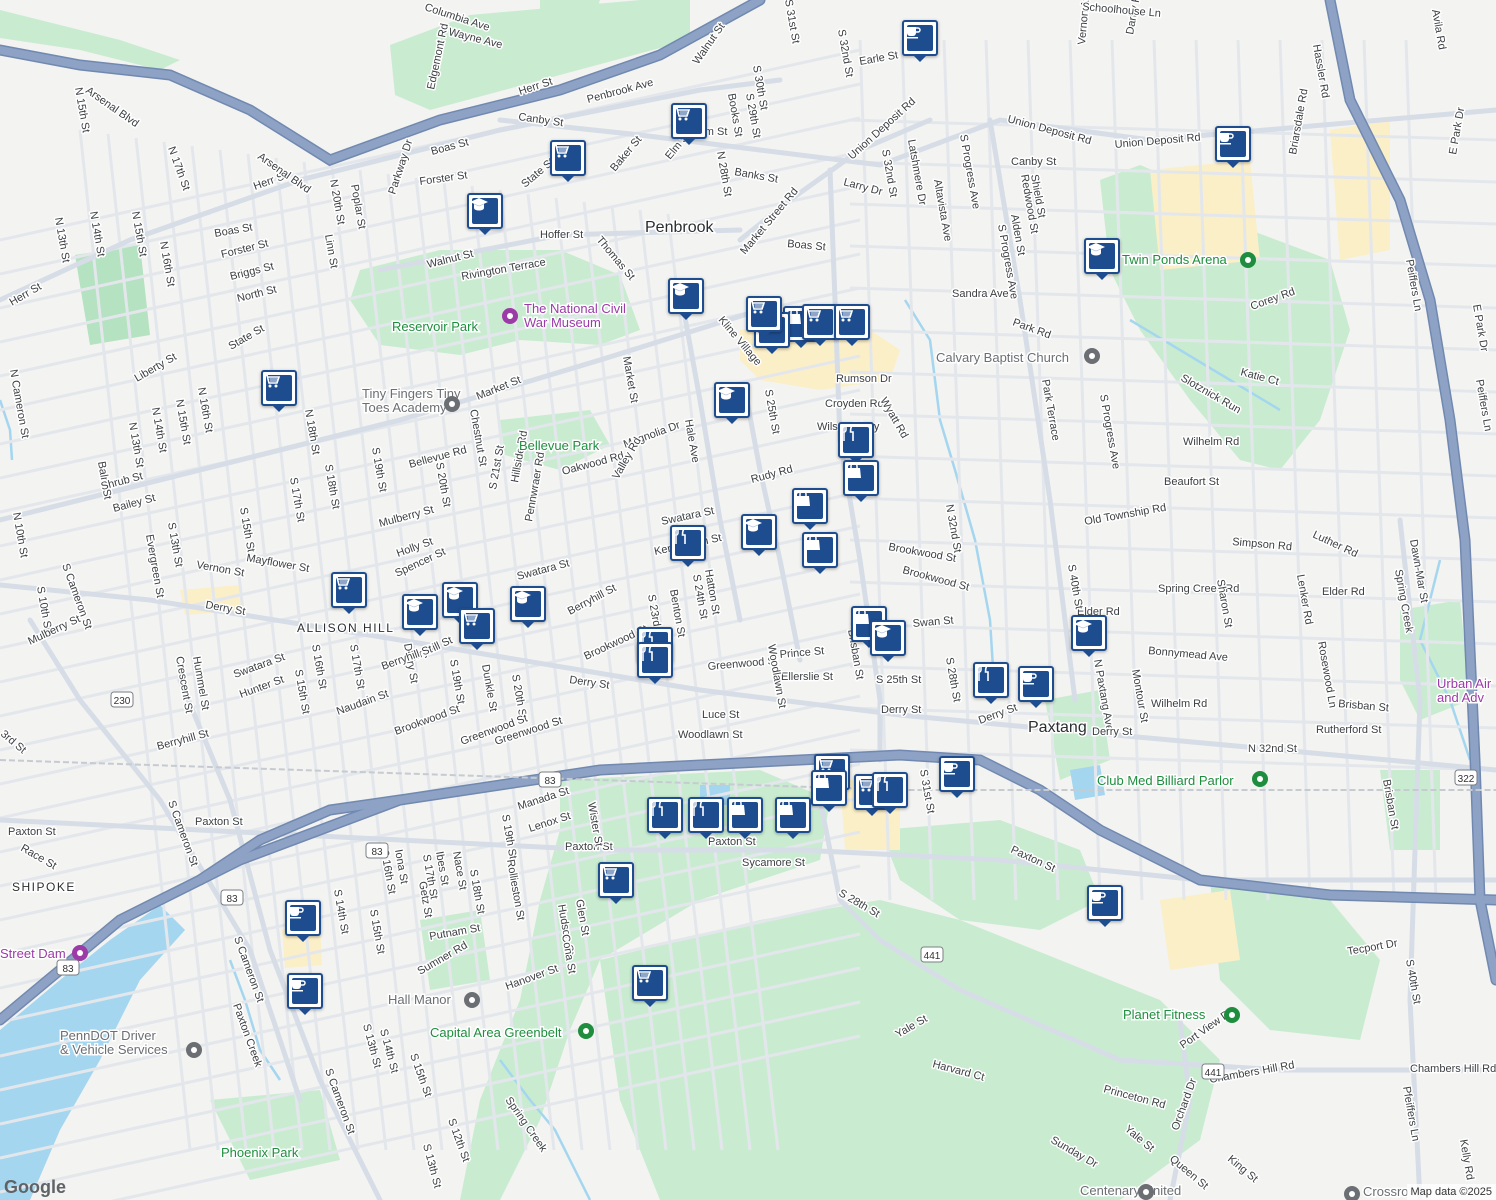  What do you see at coordinates (898, 680) in the screenshot?
I see `street-label: S 25th St` at bounding box center [898, 680].